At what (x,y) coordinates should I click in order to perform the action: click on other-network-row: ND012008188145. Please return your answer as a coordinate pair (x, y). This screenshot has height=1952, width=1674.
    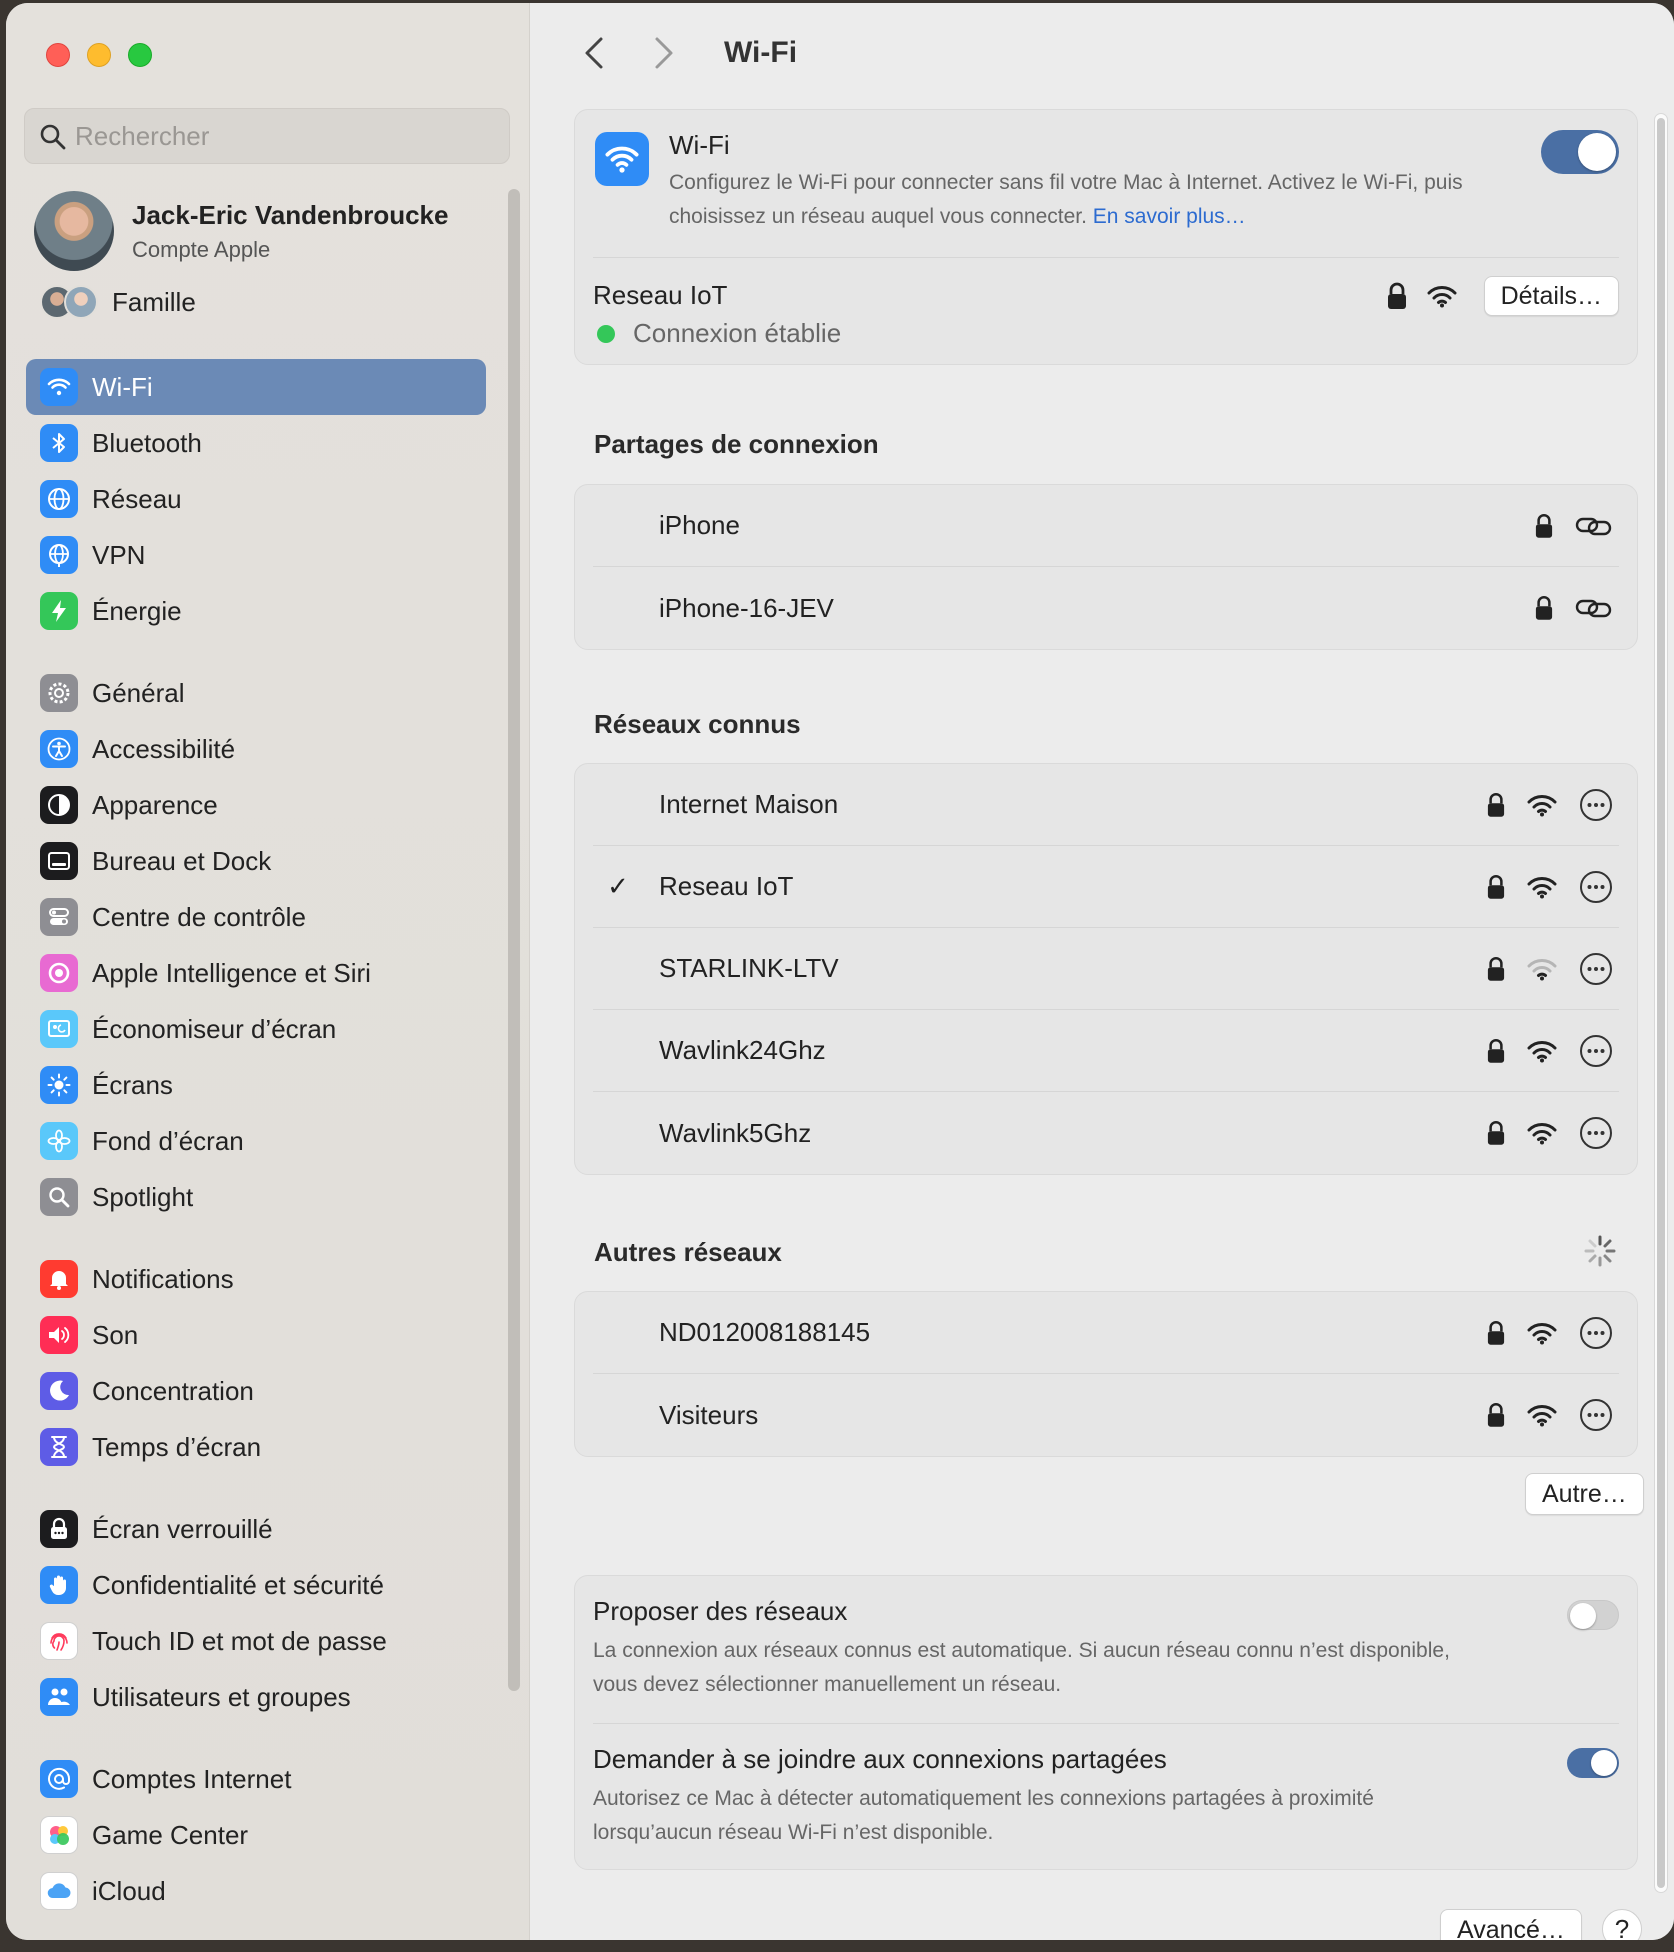
    Looking at the image, I should click on (1106, 1333).